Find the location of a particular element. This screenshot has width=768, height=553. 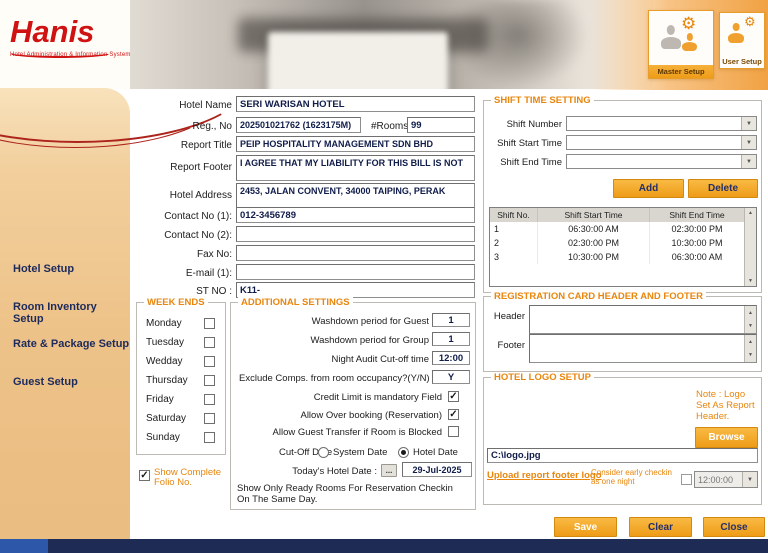

day-friday-label: Friday is located at coordinates (160, 399).